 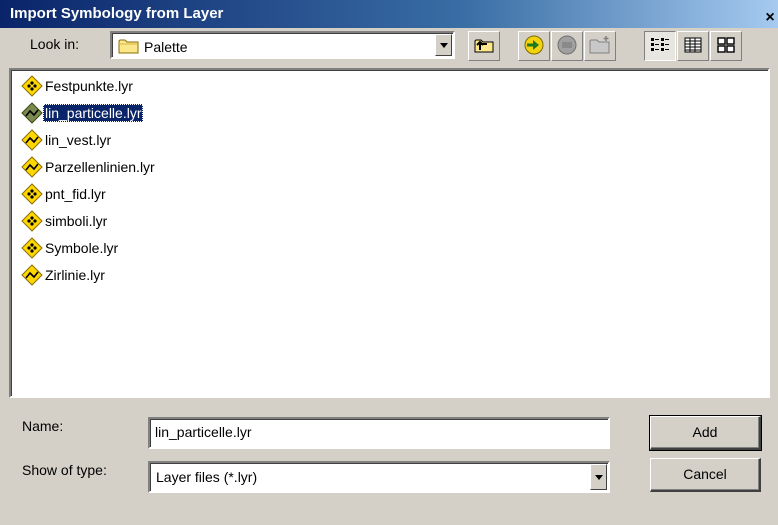 I want to click on connect-folder-button, so click(x=534, y=46).